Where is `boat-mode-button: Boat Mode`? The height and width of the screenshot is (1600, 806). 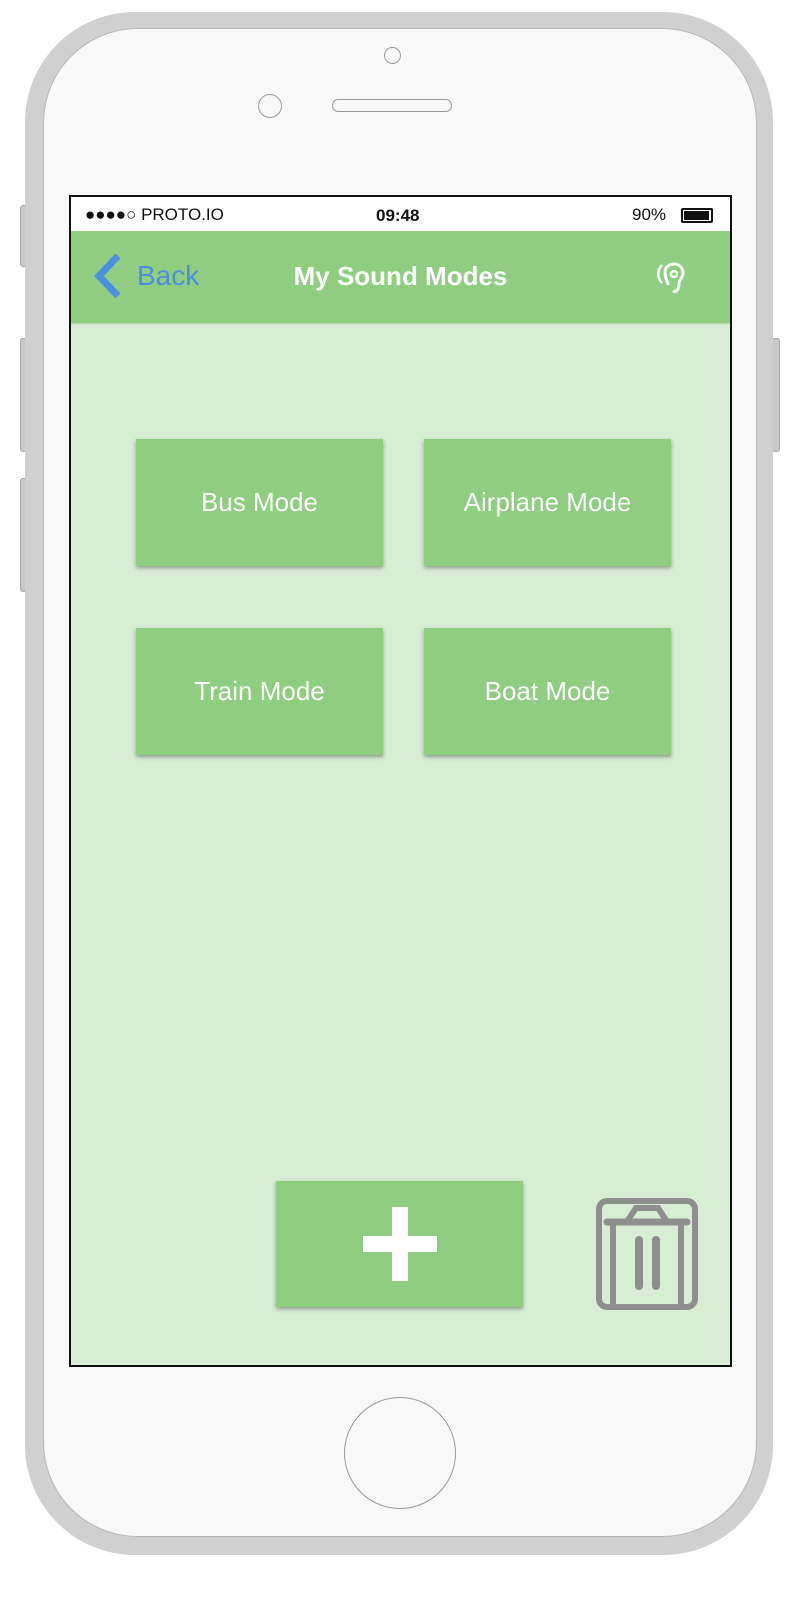
boat-mode-button: Boat Mode is located at coordinates (547, 691).